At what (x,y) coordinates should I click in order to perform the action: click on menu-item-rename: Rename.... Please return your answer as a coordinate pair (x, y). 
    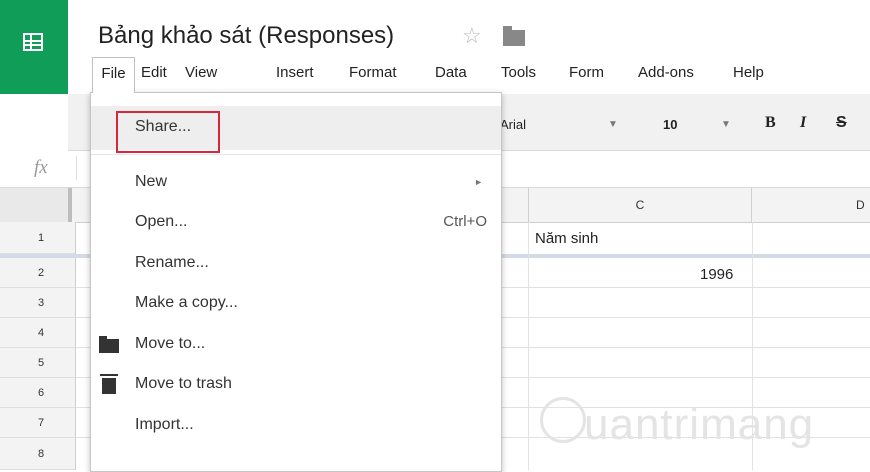
    Looking at the image, I should click on (296, 264).